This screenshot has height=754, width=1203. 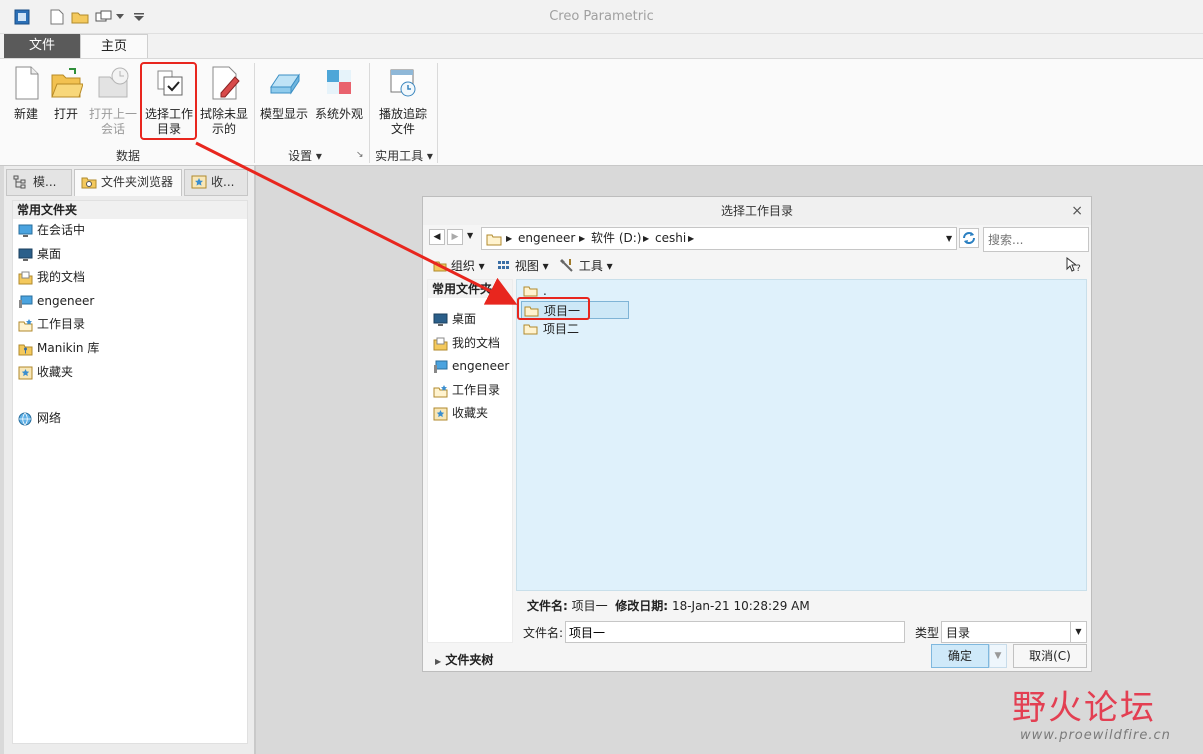 What do you see at coordinates (547, 606) in the screenshot?
I see `info-name-label: 文件名:` at bounding box center [547, 606].